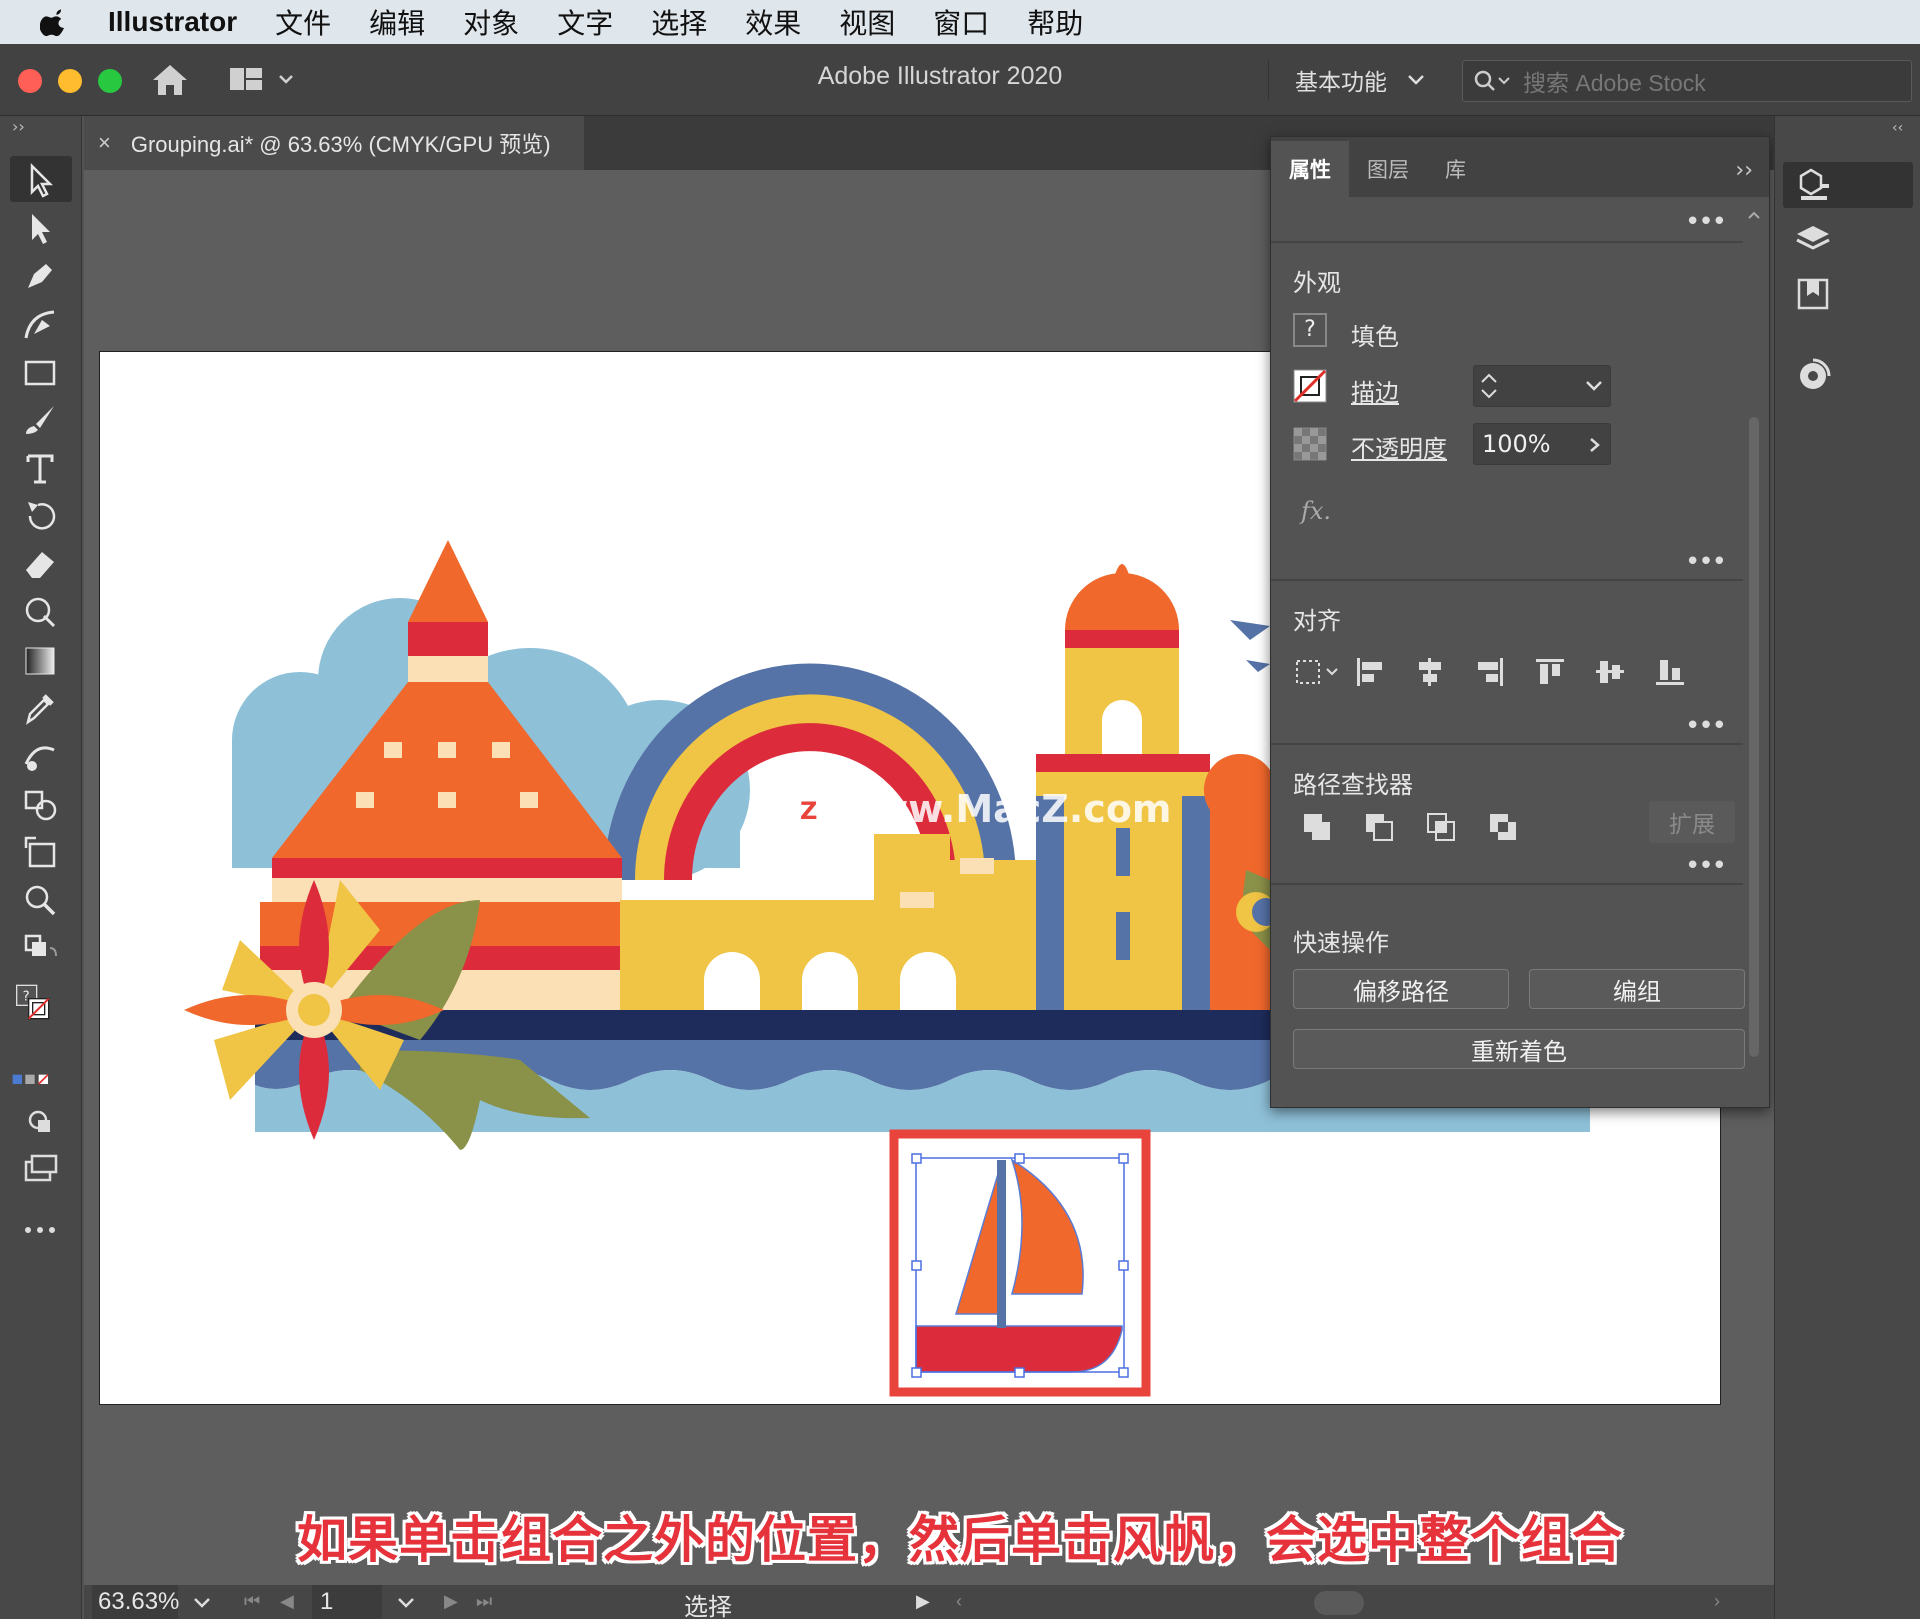 Image resolution: width=1920 pixels, height=1619 pixels. Describe the element at coordinates (1847, 867) in the screenshot. I see `panel-dock: ‹‹` at that location.